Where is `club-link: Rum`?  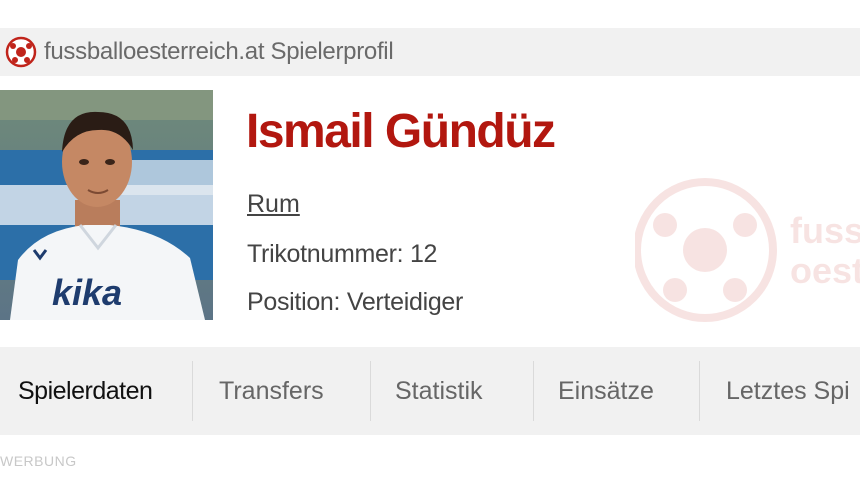
club-link: Rum is located at coordinates (273, 204).